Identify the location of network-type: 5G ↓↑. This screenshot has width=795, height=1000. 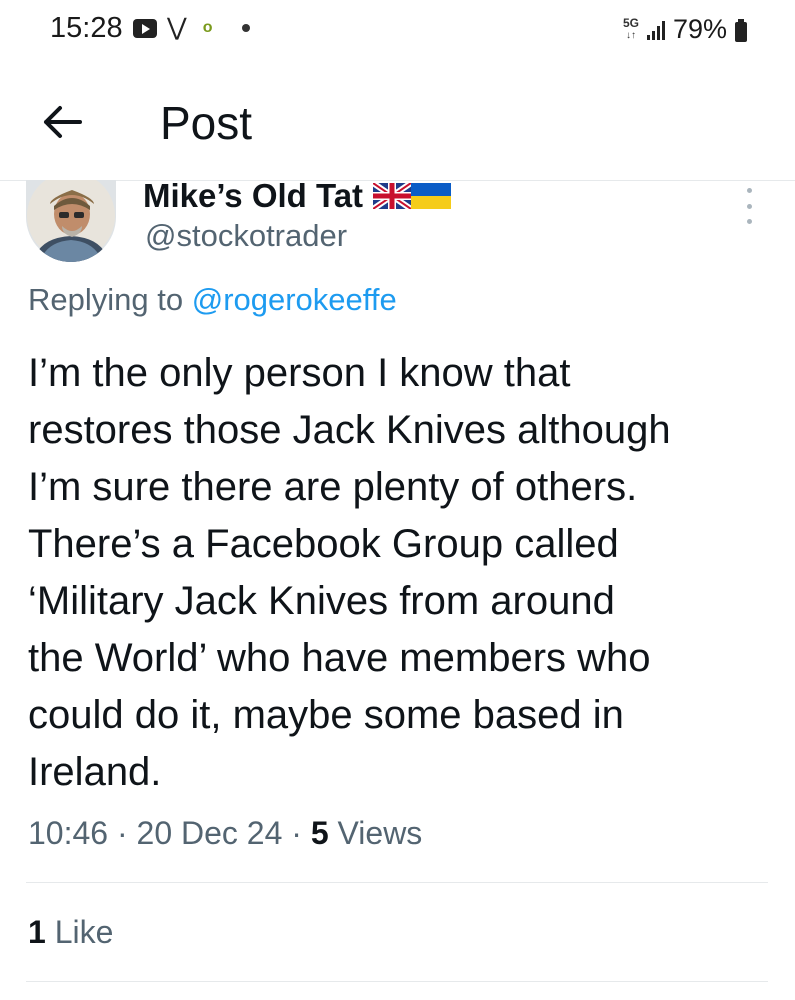
(630, 28).